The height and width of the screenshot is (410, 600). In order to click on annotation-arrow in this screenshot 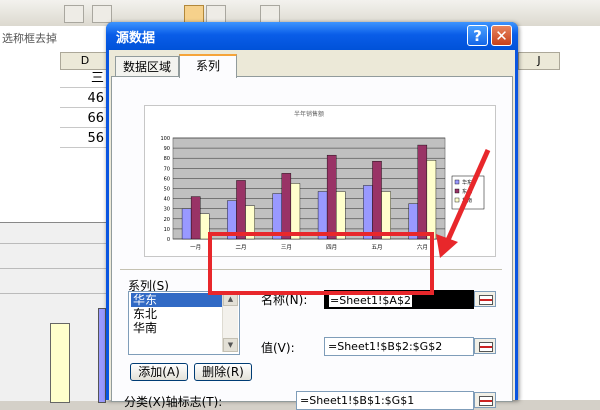, I will do `click(463, 203)`.